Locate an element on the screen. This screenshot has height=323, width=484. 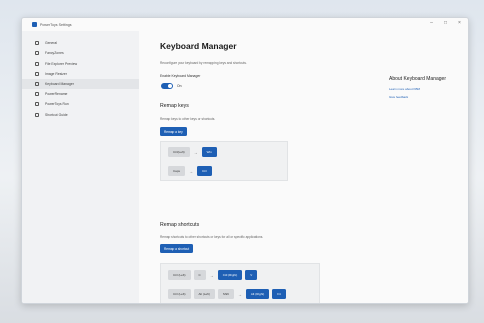
key-chip: Shift is located at coordinates (225, 294).